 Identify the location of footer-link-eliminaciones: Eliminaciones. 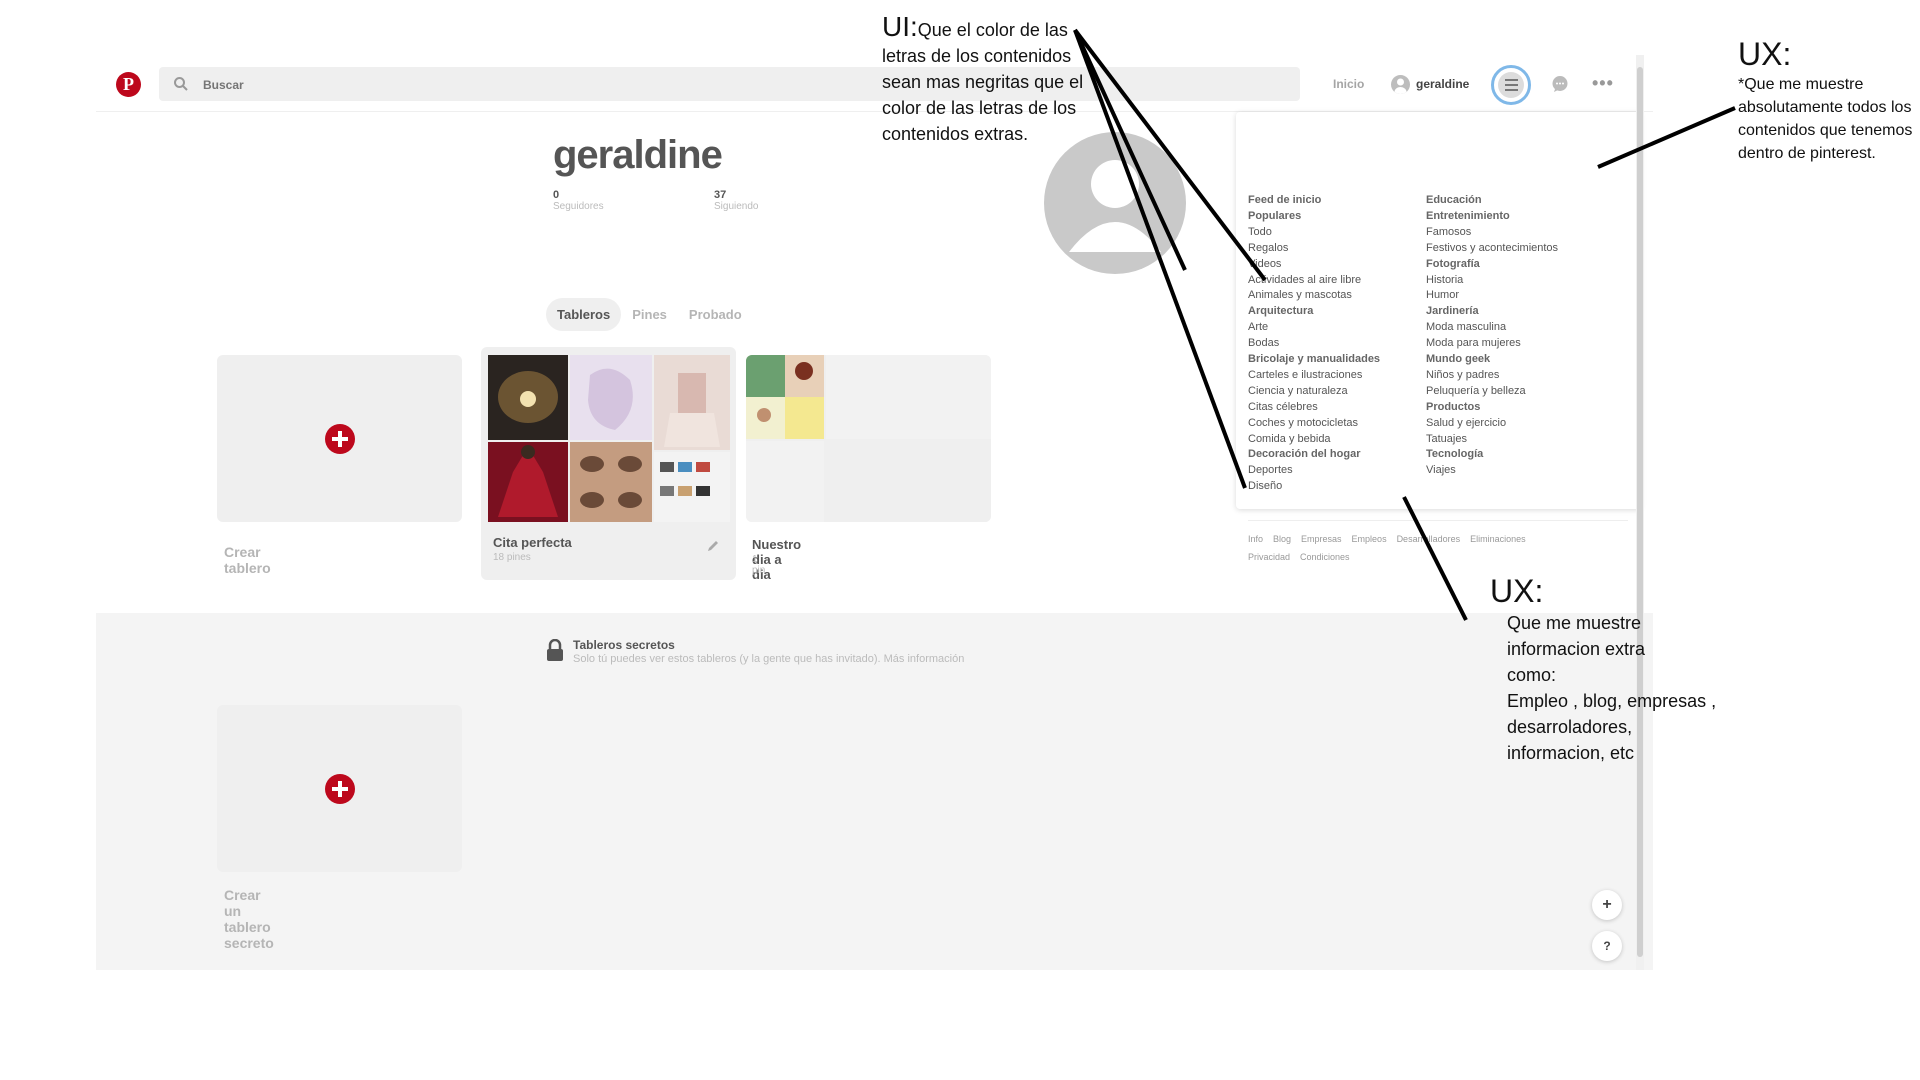
(1498, 539).